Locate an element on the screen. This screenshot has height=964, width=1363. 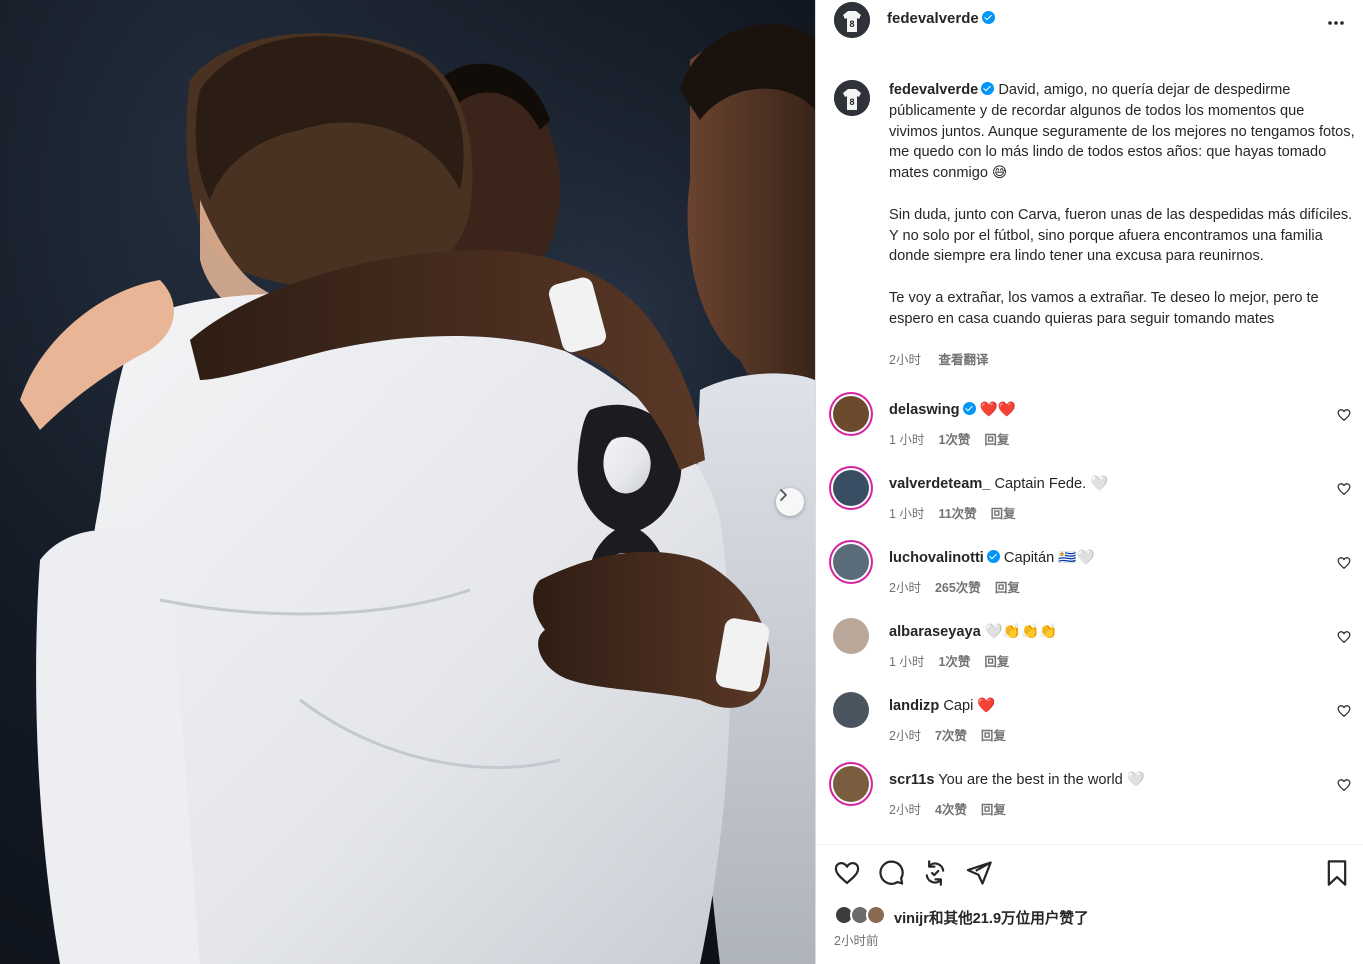
more-options-button is located at coordinates (1336, 20).